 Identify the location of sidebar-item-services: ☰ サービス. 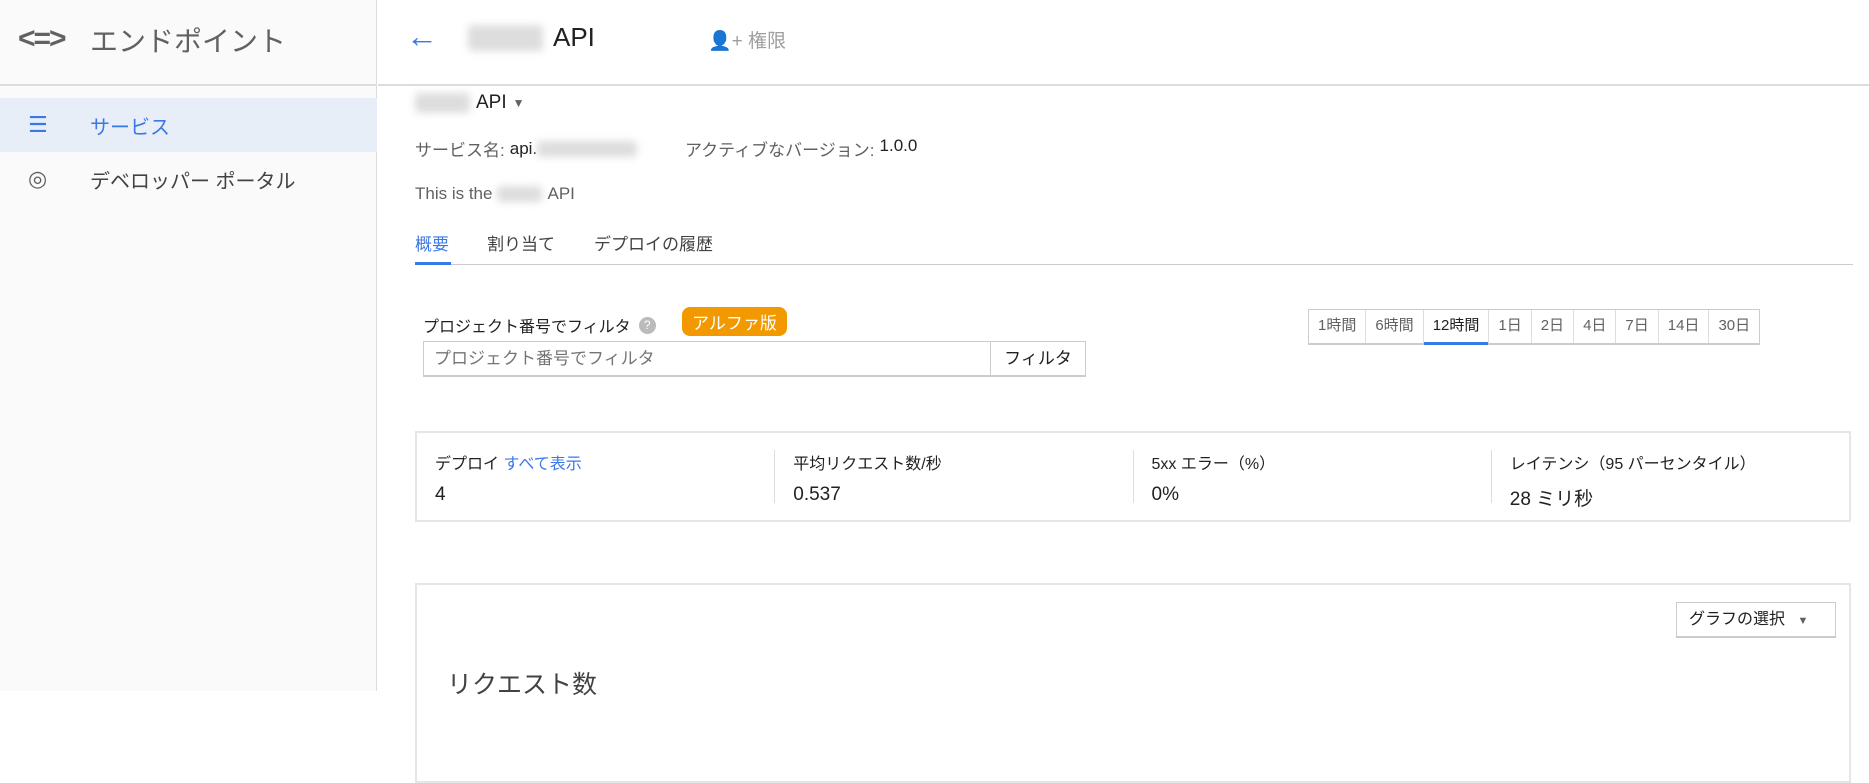
(188, 125).